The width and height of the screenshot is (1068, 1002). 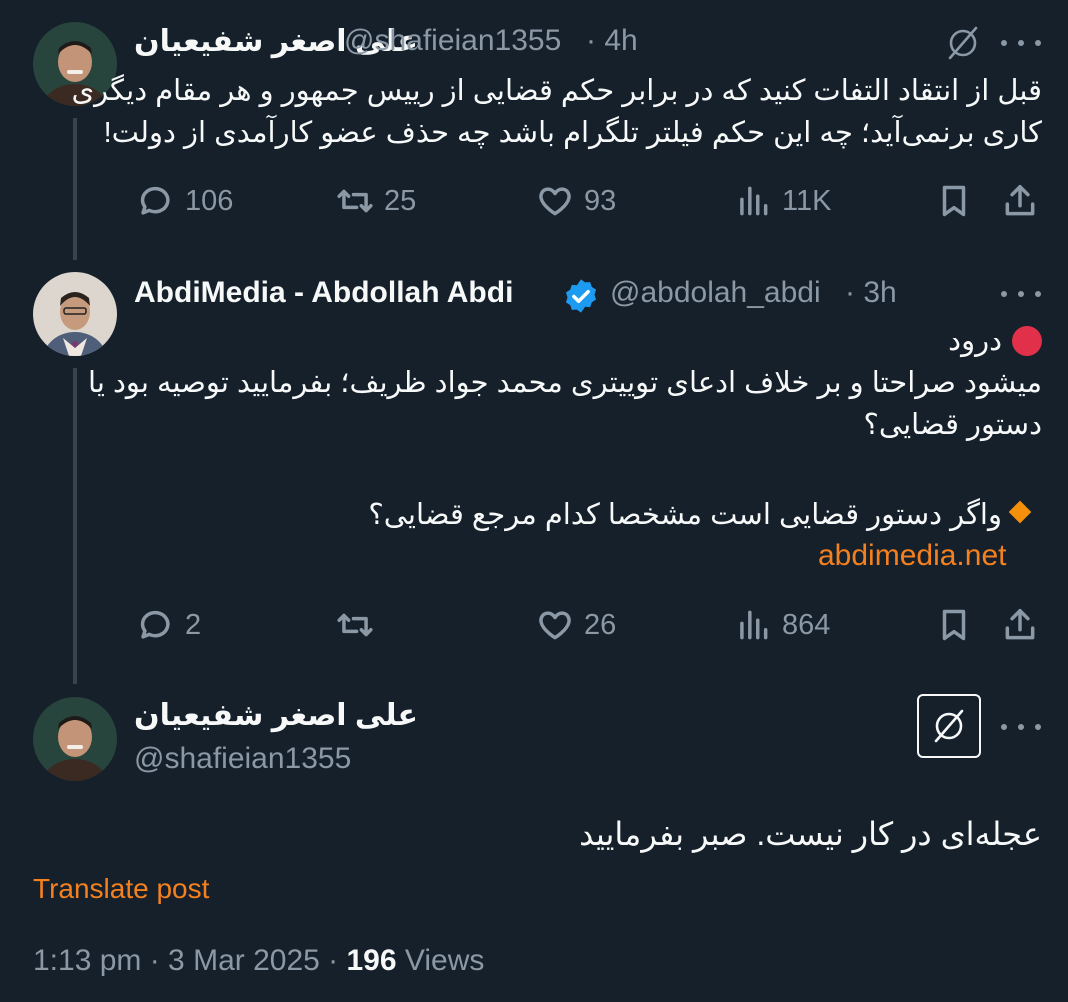 I want to click on post-timestamp: 1:13 pm · 3 Mar 2025 ·, so click(x=185, y=960).